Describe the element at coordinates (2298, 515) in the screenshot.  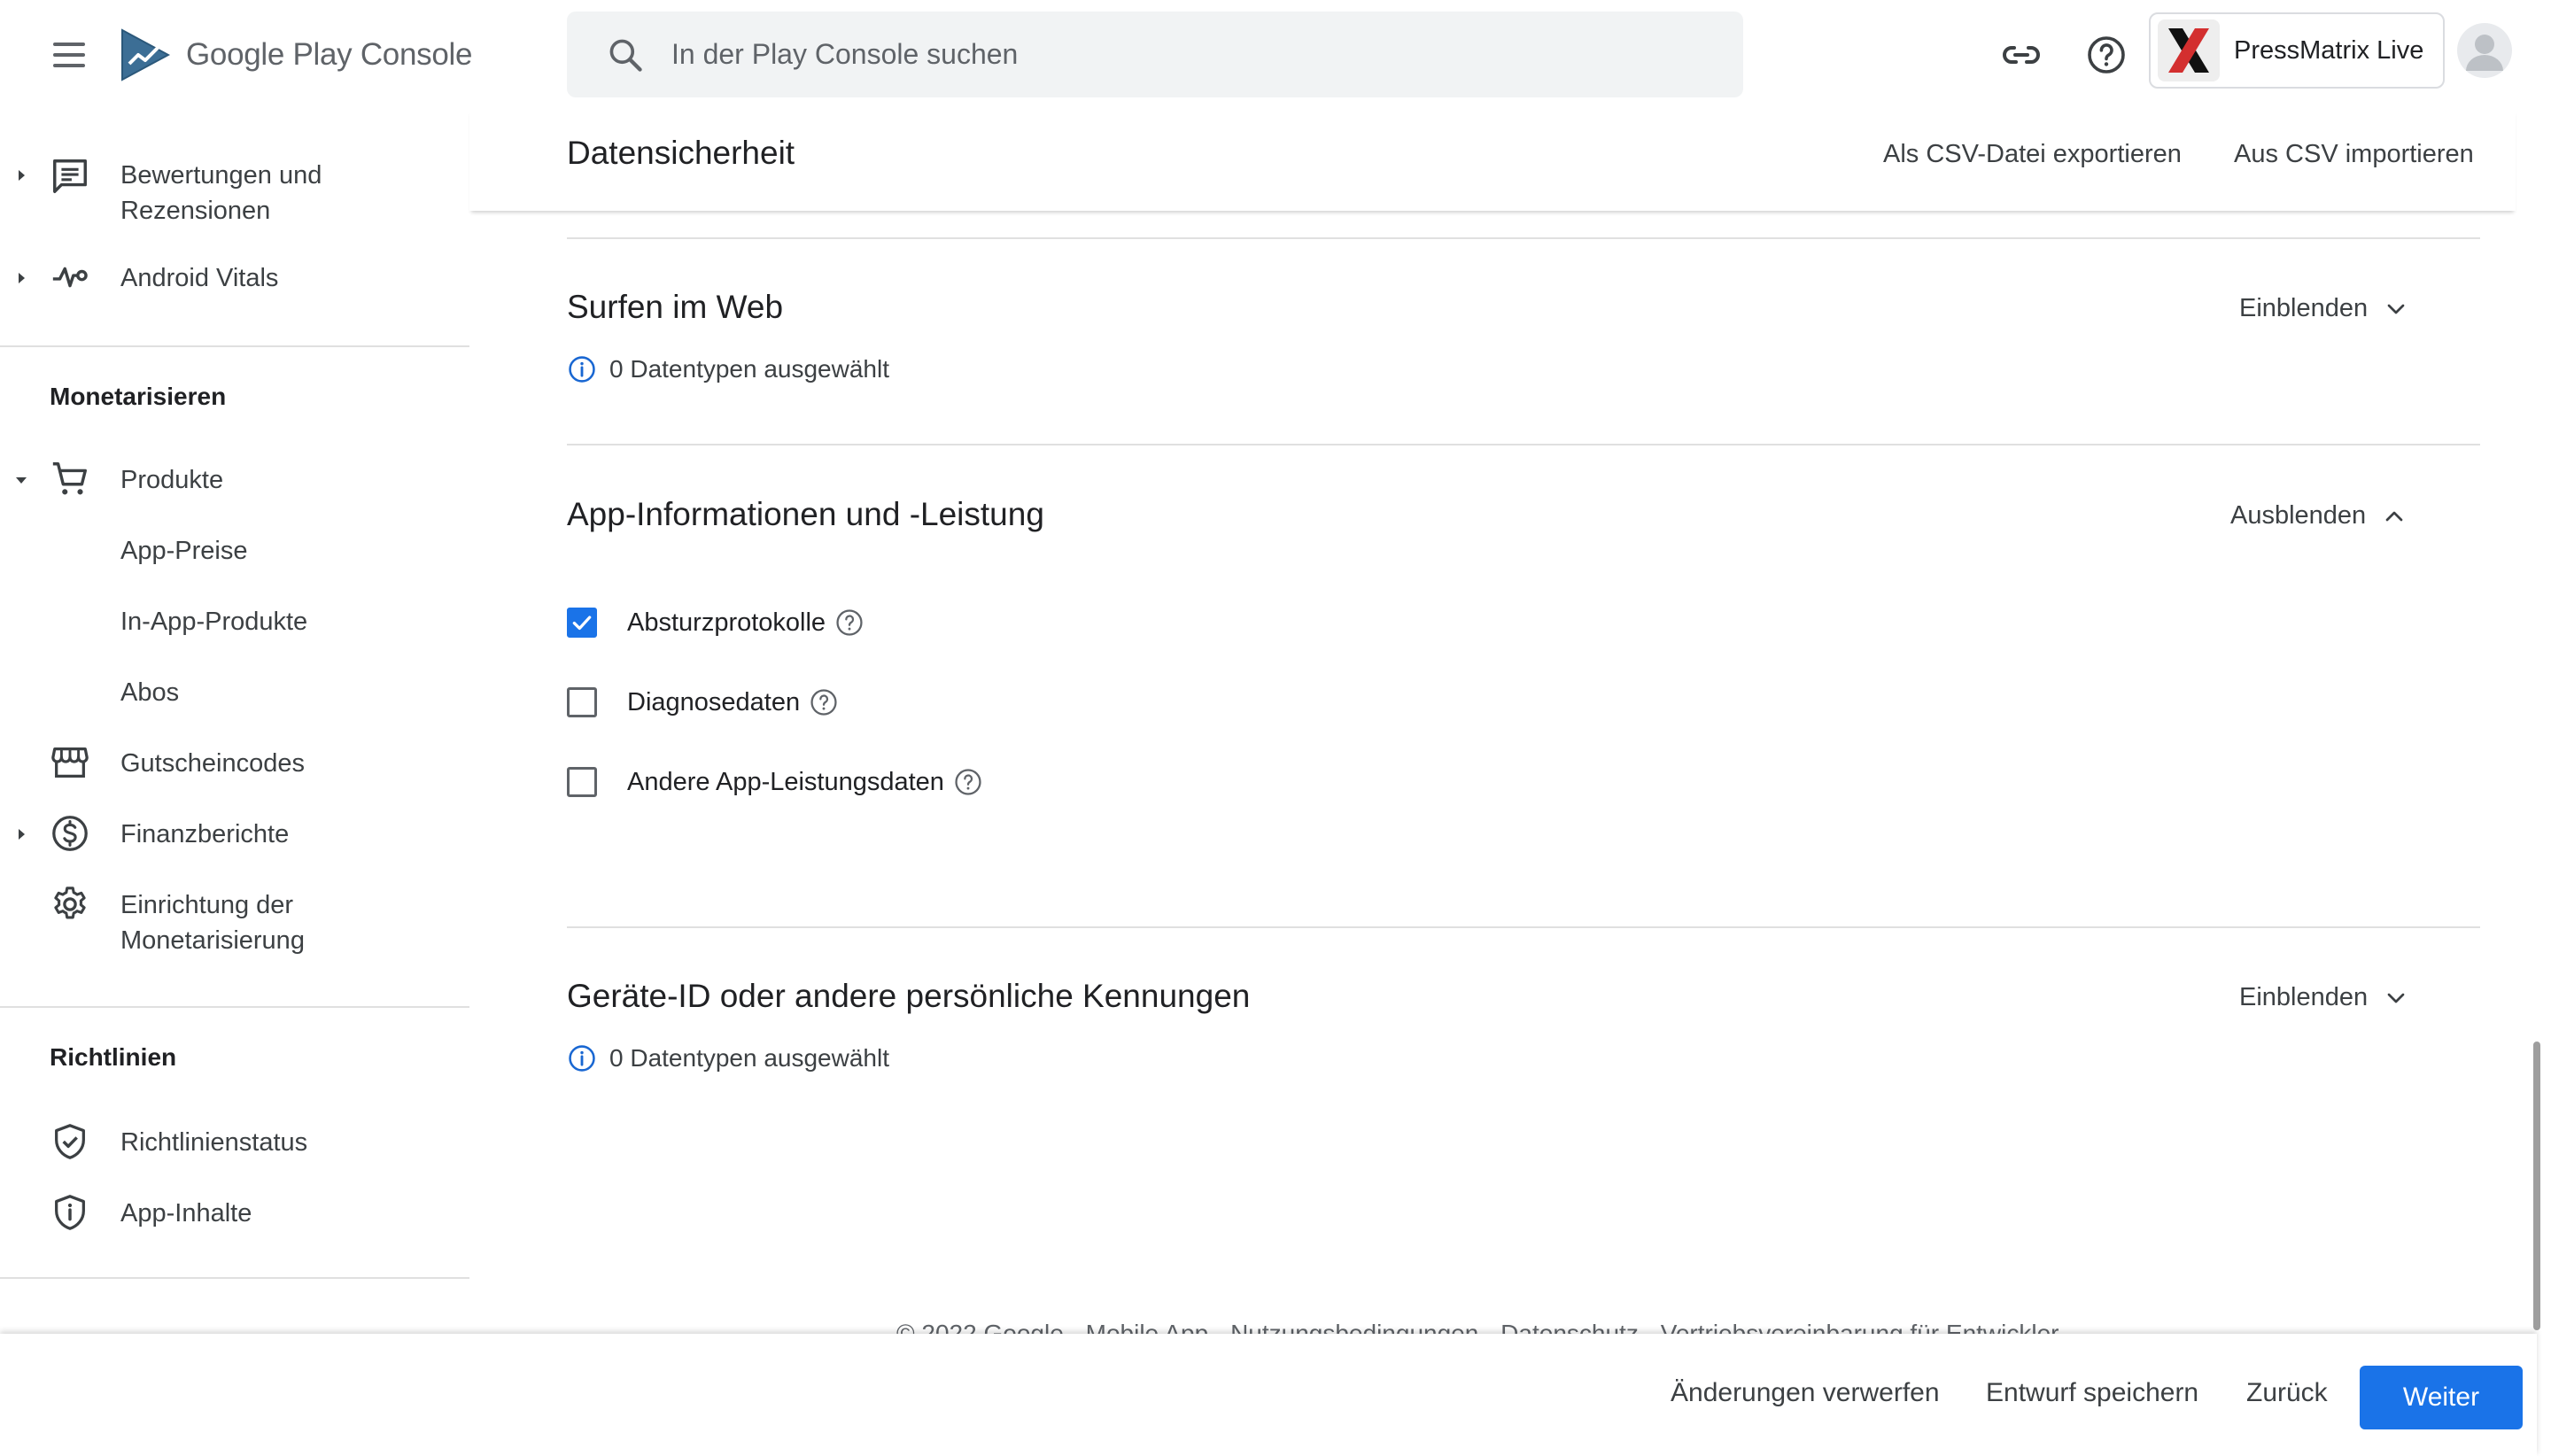
I see `toggle-label: Ausblenden` at that location.